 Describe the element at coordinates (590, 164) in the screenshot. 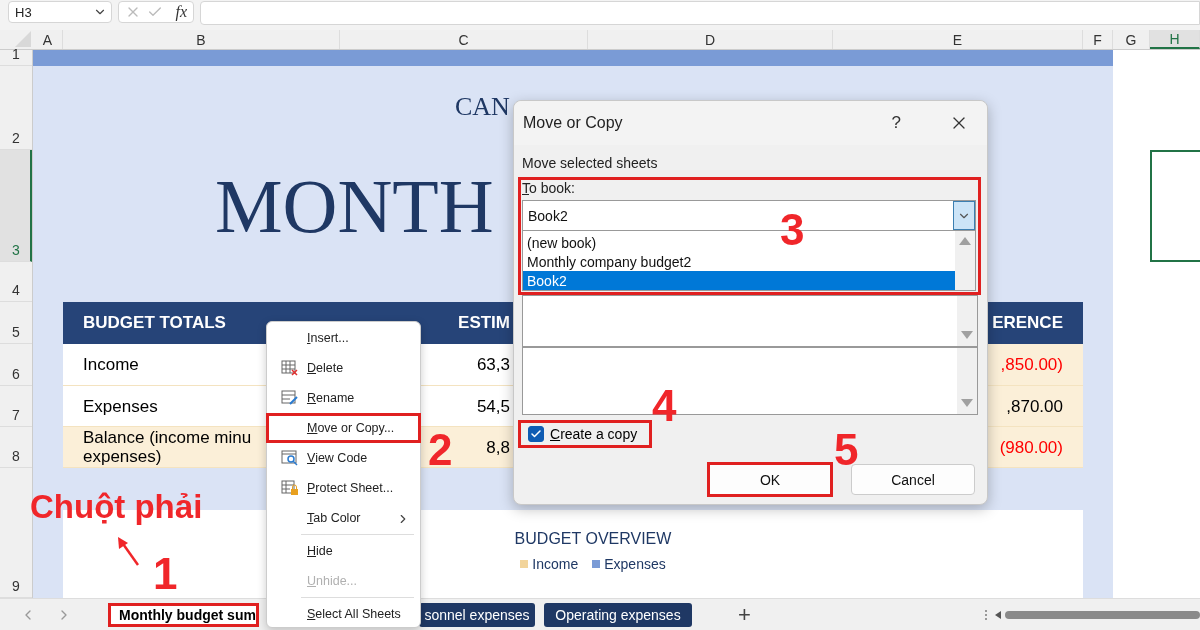

I see `section-label: Move selected sheets` at that location.